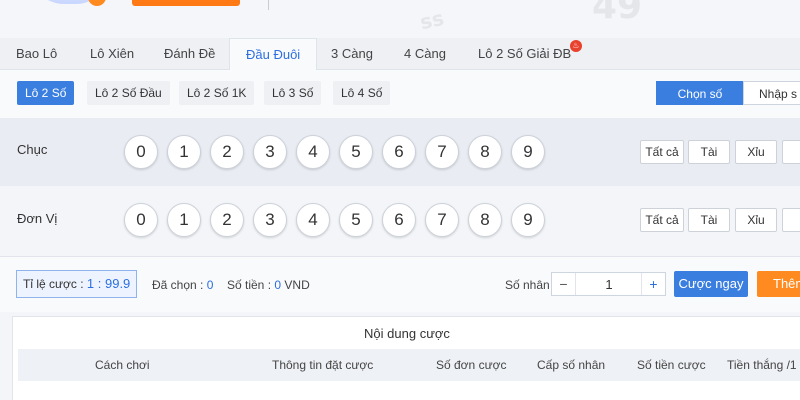 The image size is (800, 400). Describe the element at coordinates (210, 285) in the screenshot. I see `chosen-value: 0` at that location.